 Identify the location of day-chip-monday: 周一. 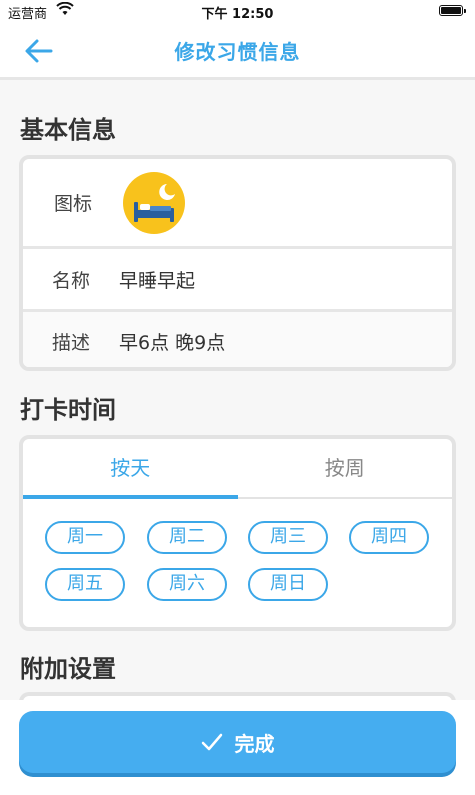
(85, 537).